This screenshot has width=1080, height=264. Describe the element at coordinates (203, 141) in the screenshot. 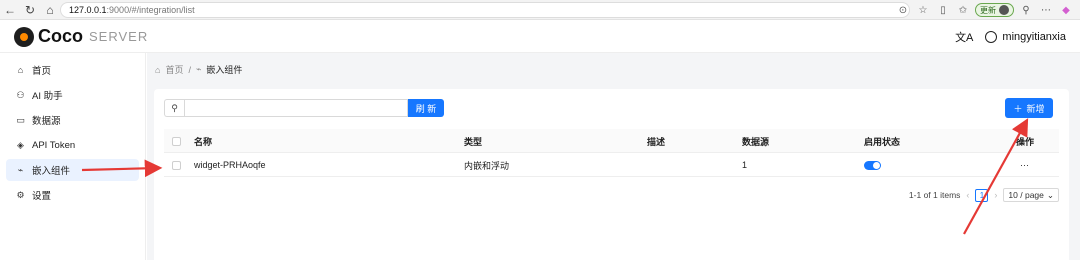

I see `col-name: 名称` at that location.